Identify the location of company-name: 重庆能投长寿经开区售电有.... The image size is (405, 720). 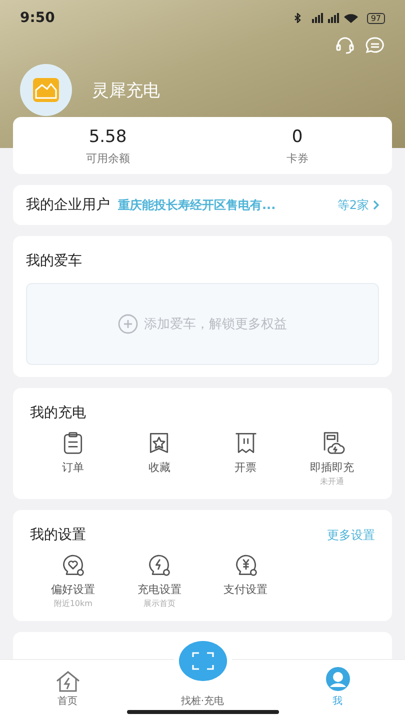
(197, 205).